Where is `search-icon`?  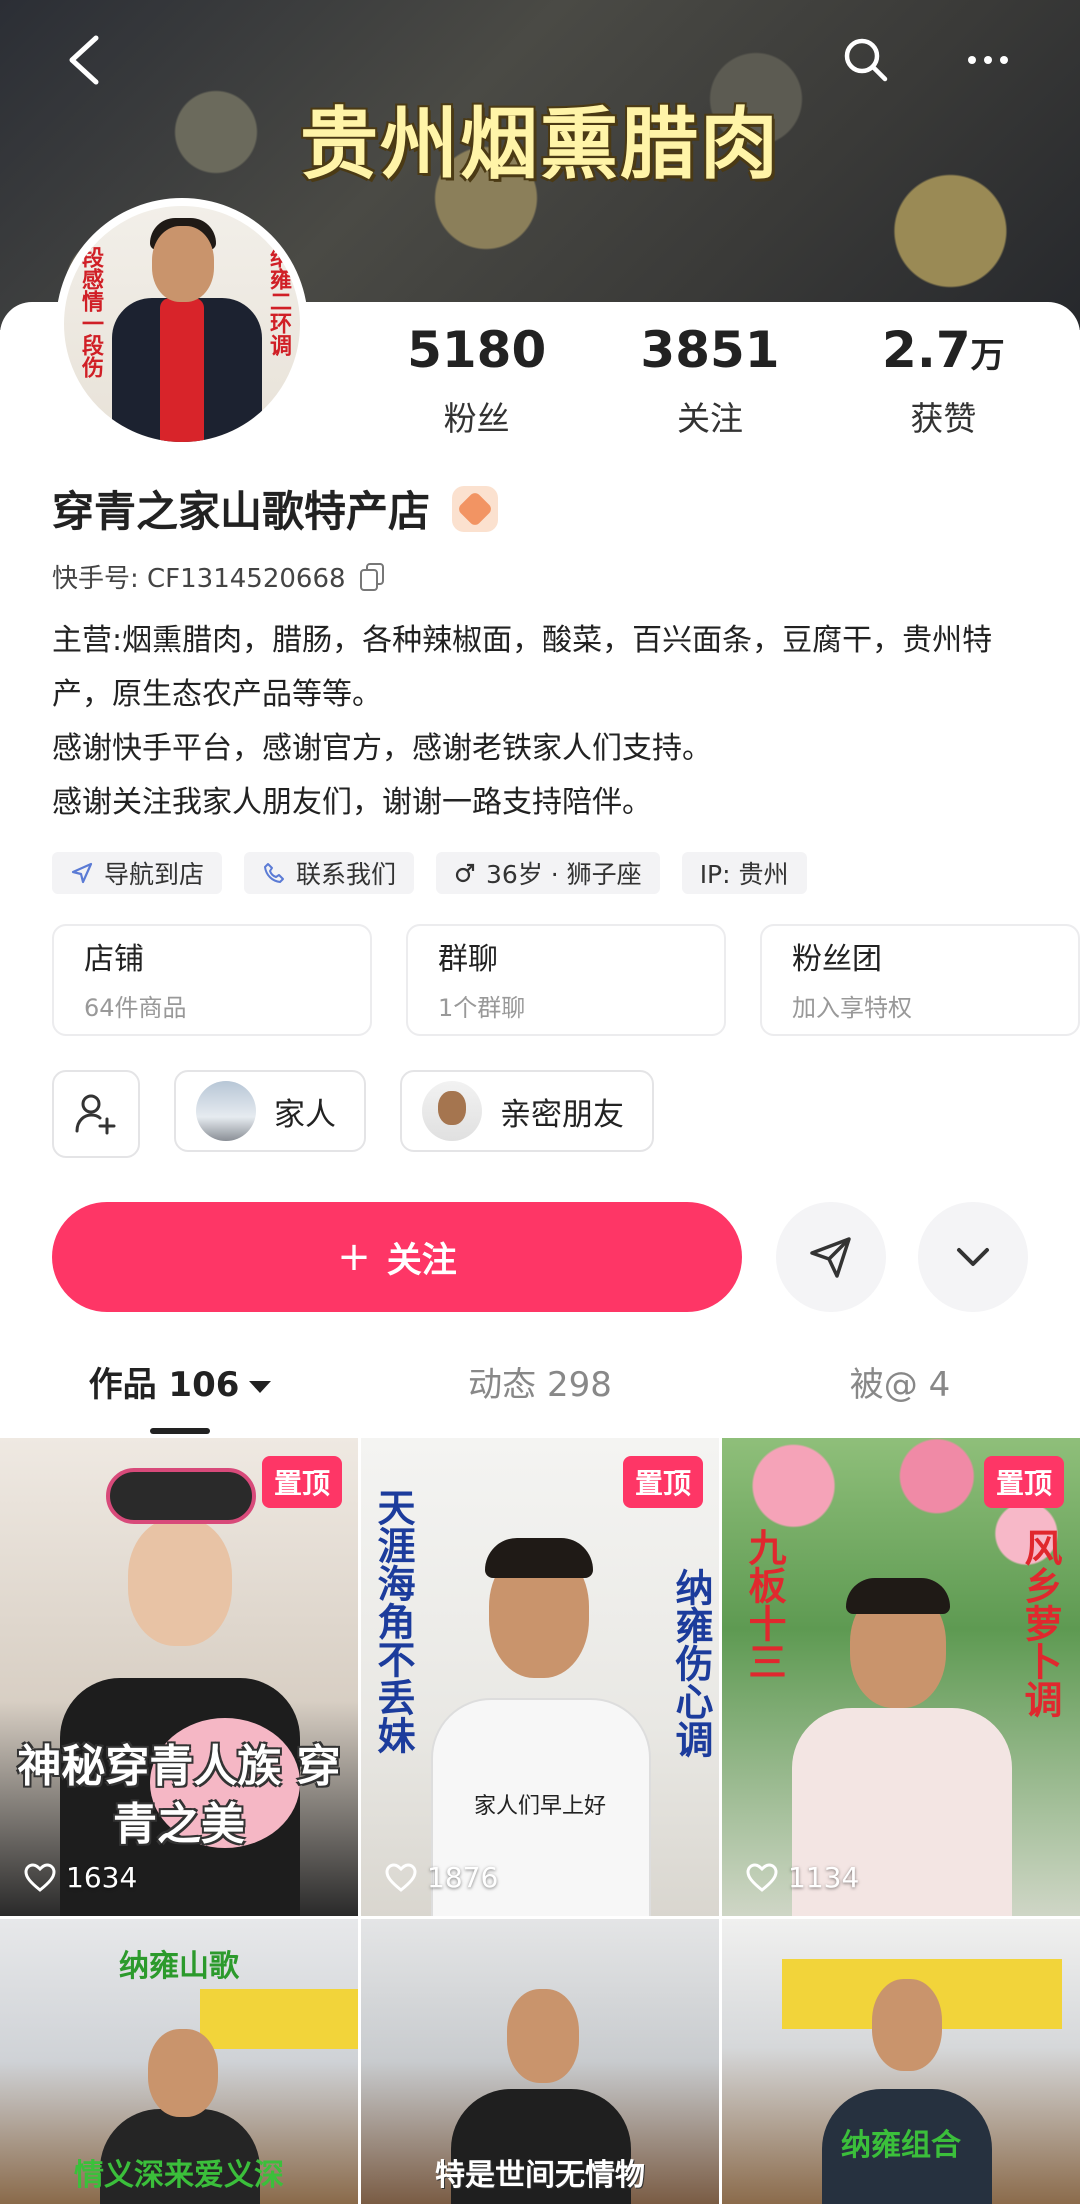 search-icon is located at coordinates (866, 60).